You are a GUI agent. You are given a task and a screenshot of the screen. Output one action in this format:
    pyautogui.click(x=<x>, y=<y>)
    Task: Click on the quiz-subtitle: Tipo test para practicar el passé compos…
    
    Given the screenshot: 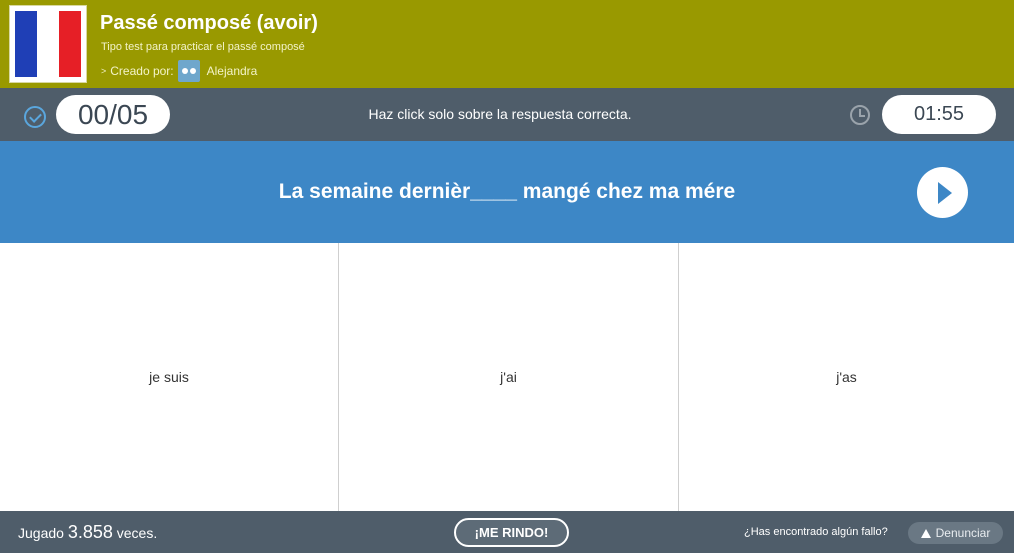 What is the action you would take?
    pyautogui.click(x=203, y=47)
    